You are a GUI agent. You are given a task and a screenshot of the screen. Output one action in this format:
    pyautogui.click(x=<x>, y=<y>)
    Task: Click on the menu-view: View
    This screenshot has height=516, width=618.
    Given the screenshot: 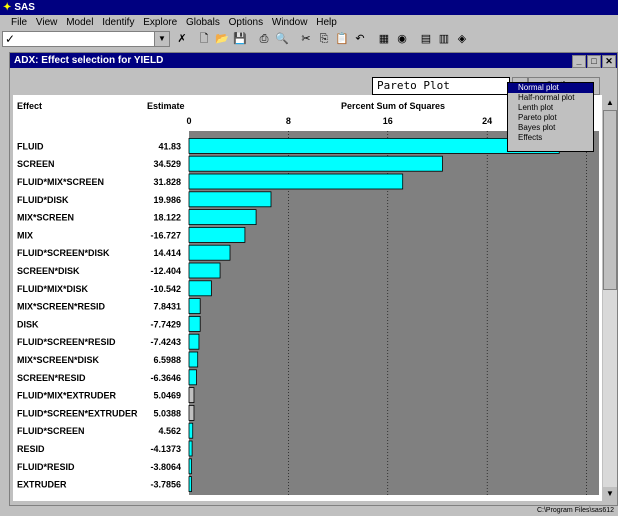 What is the action you would take?
    pyautogui.click(x=47, y=22)
    